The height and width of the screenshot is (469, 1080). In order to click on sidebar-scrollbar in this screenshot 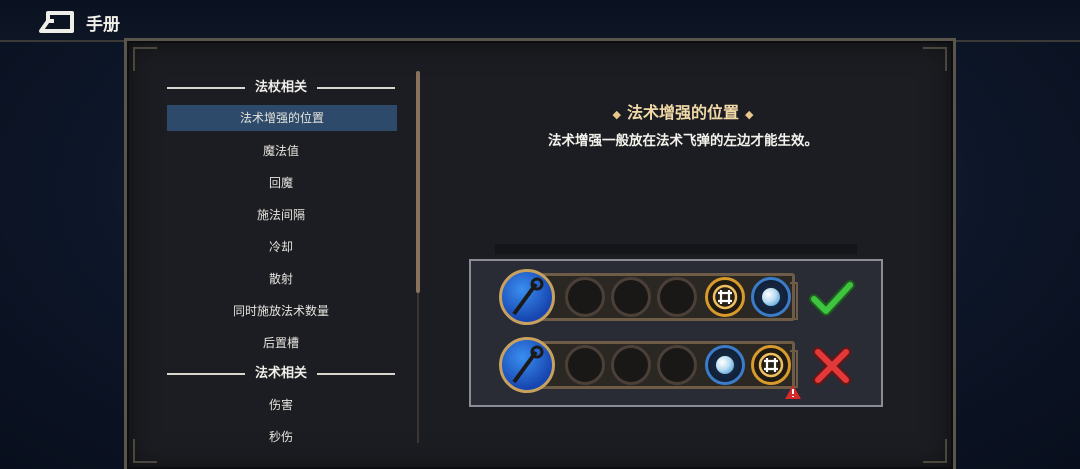, I will do `click(418, 182)`.